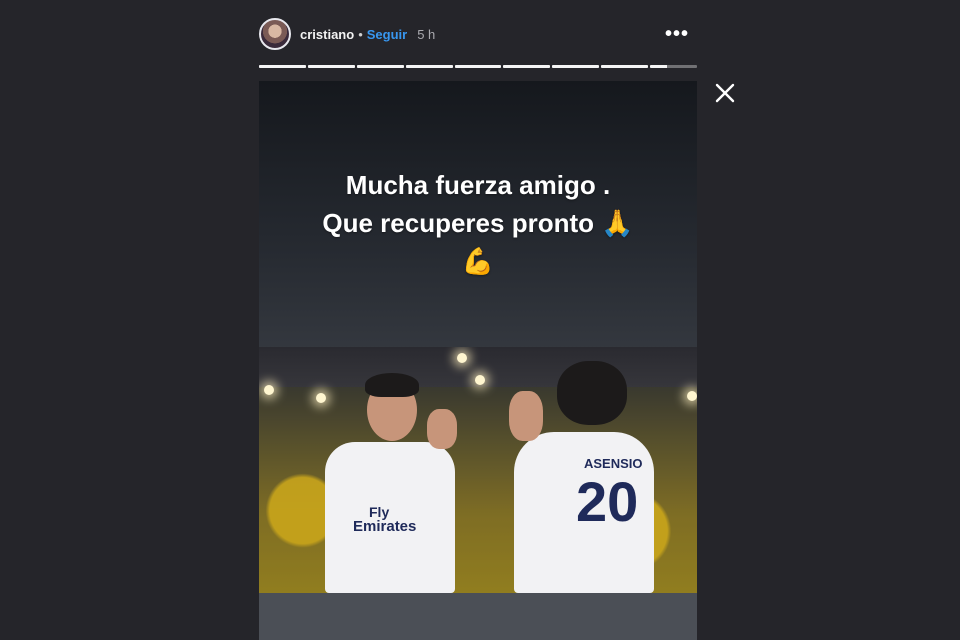 The height and width of the screenshot is (640, 960). What do you see at coordinates (592, 393) in the screenshot?
I see `player-right-hair` at bounding box center [592, 393].